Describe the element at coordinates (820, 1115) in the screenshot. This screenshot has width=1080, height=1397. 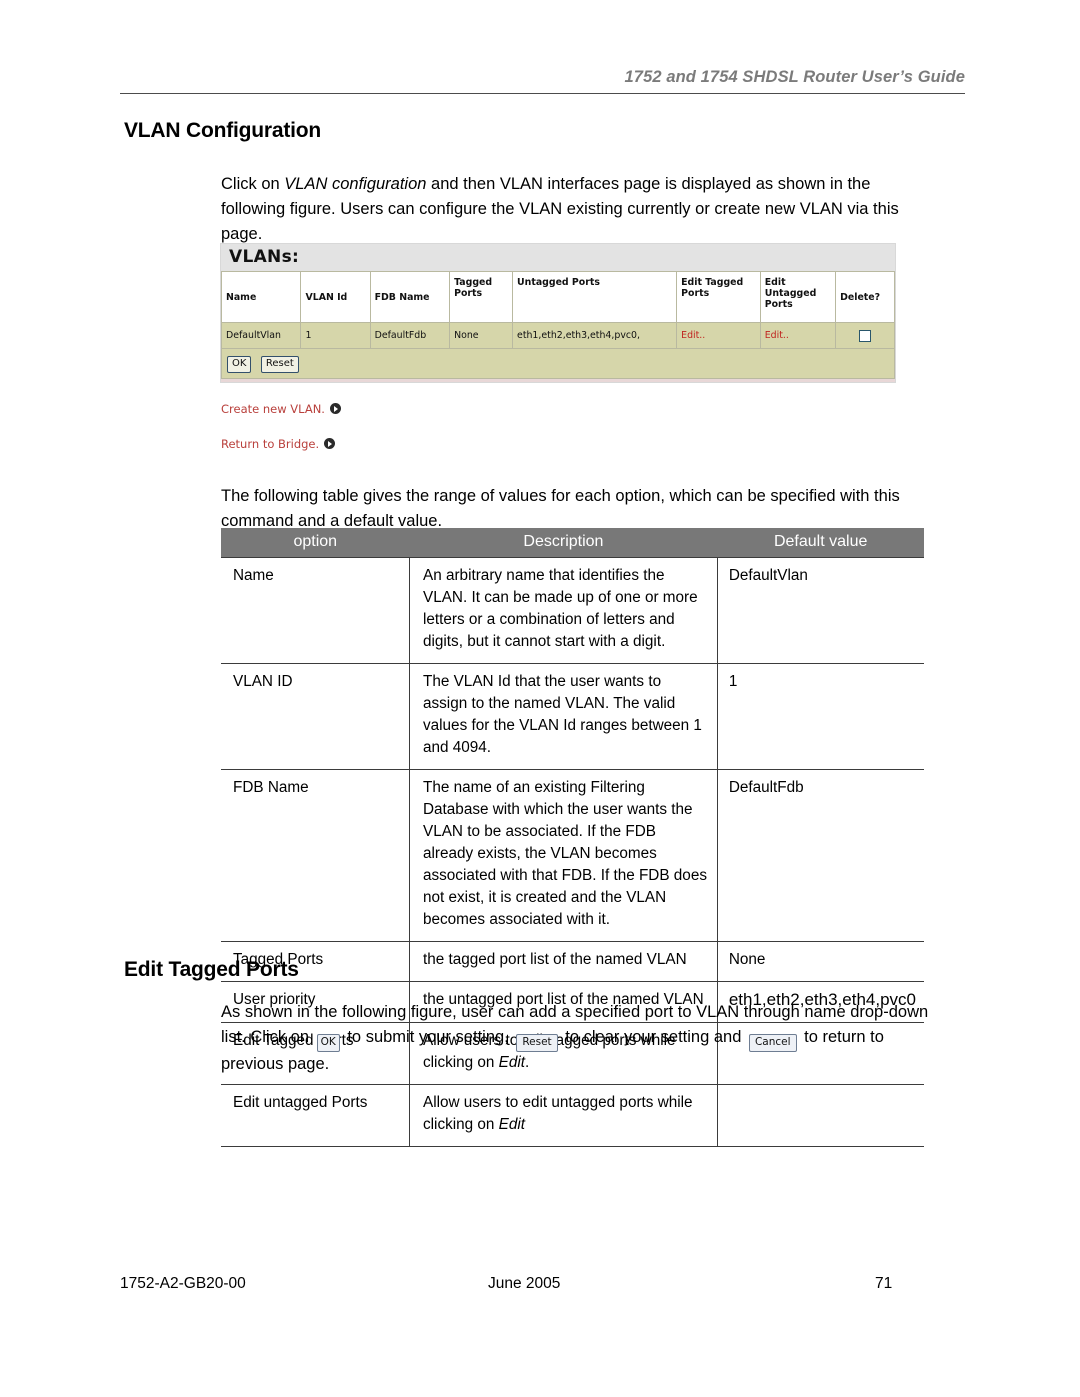
I see `option-default-cell` at that location.